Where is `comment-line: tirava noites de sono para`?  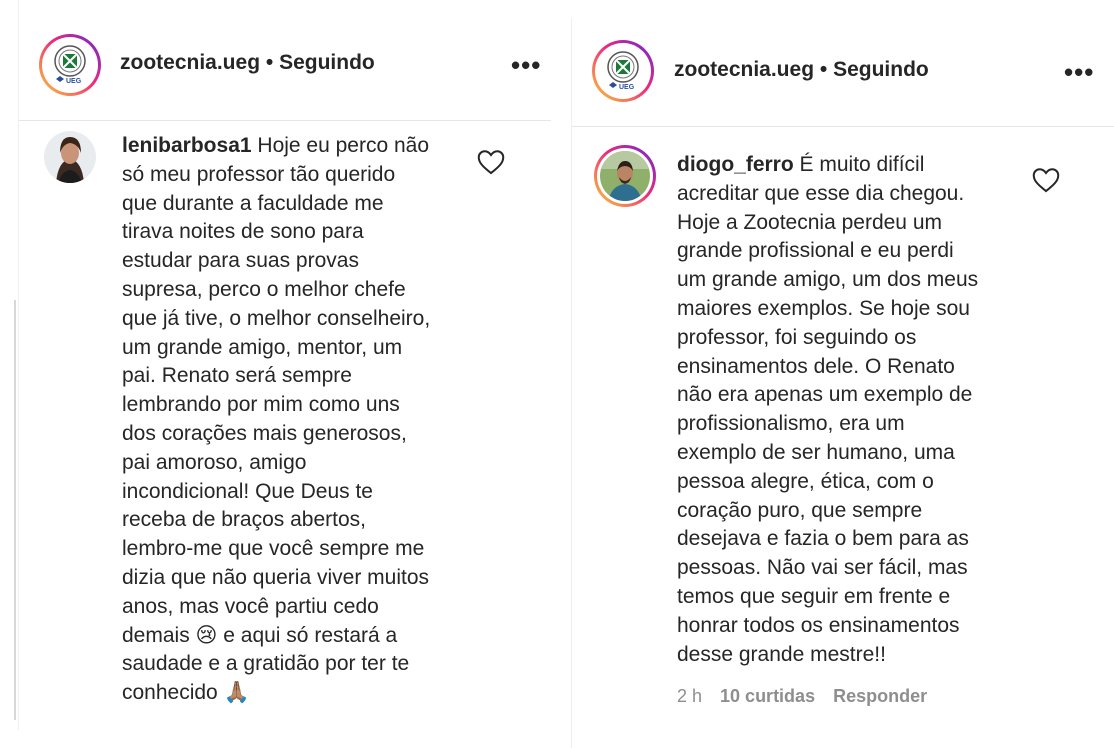
comment-line: tirava noites de sono para is located at coordinates (243, 232).